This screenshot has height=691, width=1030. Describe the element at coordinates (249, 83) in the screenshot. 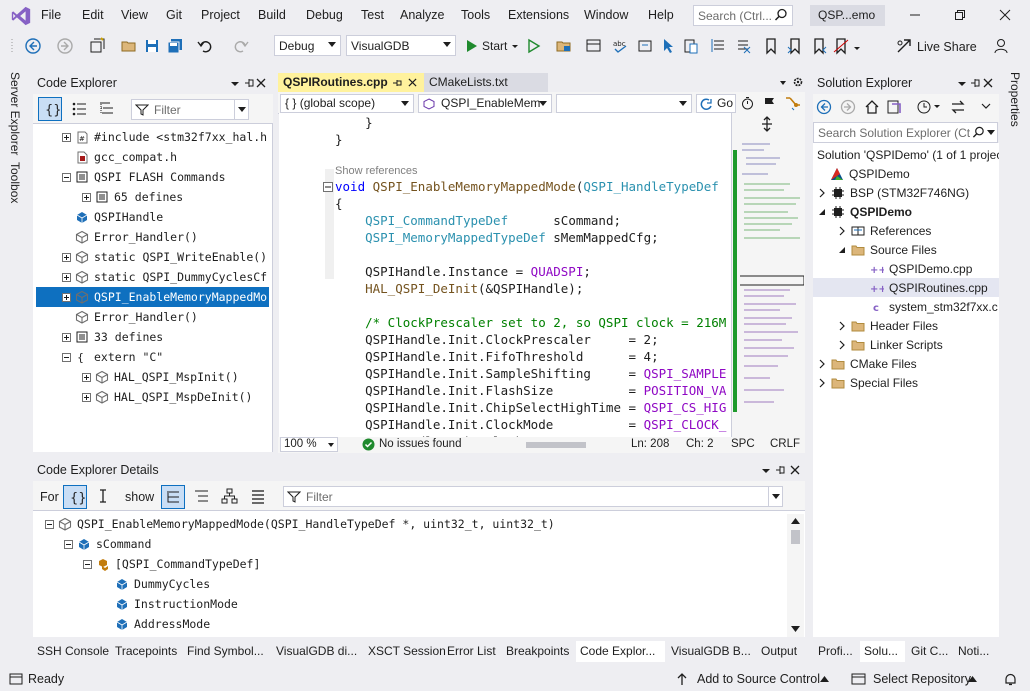

I see `pin-icon` at that location.